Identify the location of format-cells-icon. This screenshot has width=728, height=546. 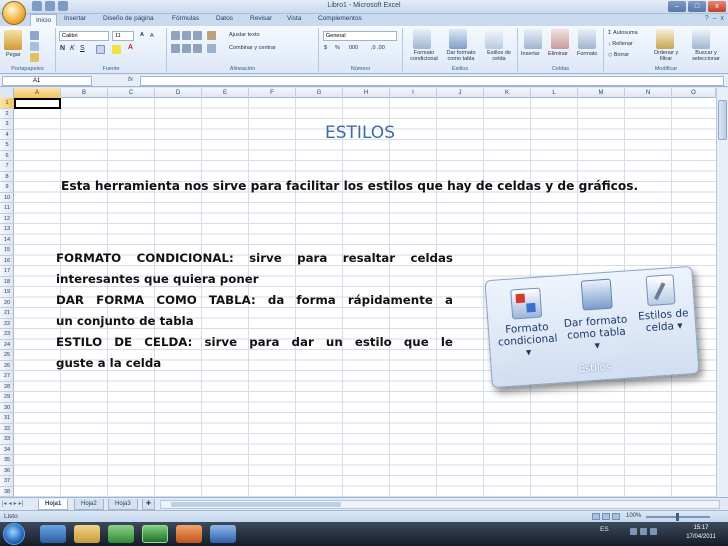
(587, 39).